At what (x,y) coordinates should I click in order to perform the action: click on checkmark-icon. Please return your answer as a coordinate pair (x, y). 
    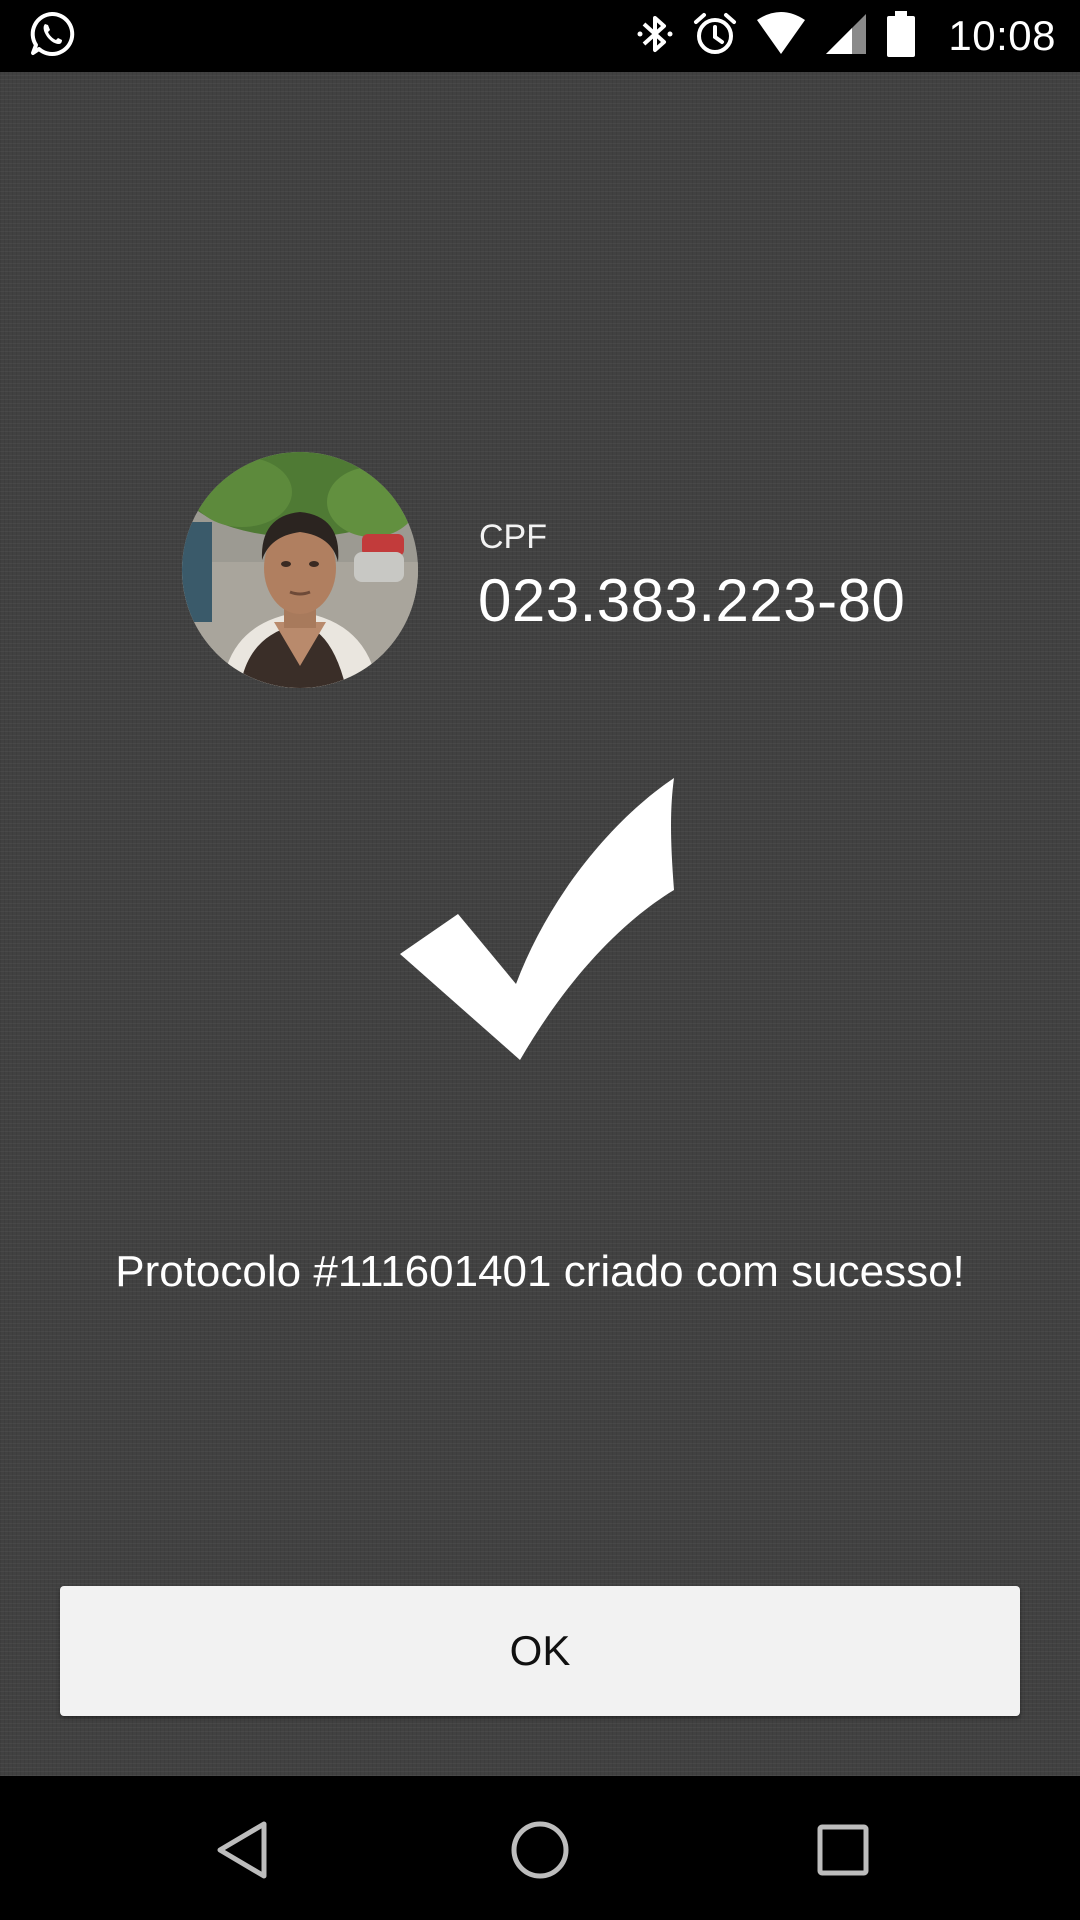
    Looking at the image, I should click on (540, 919).